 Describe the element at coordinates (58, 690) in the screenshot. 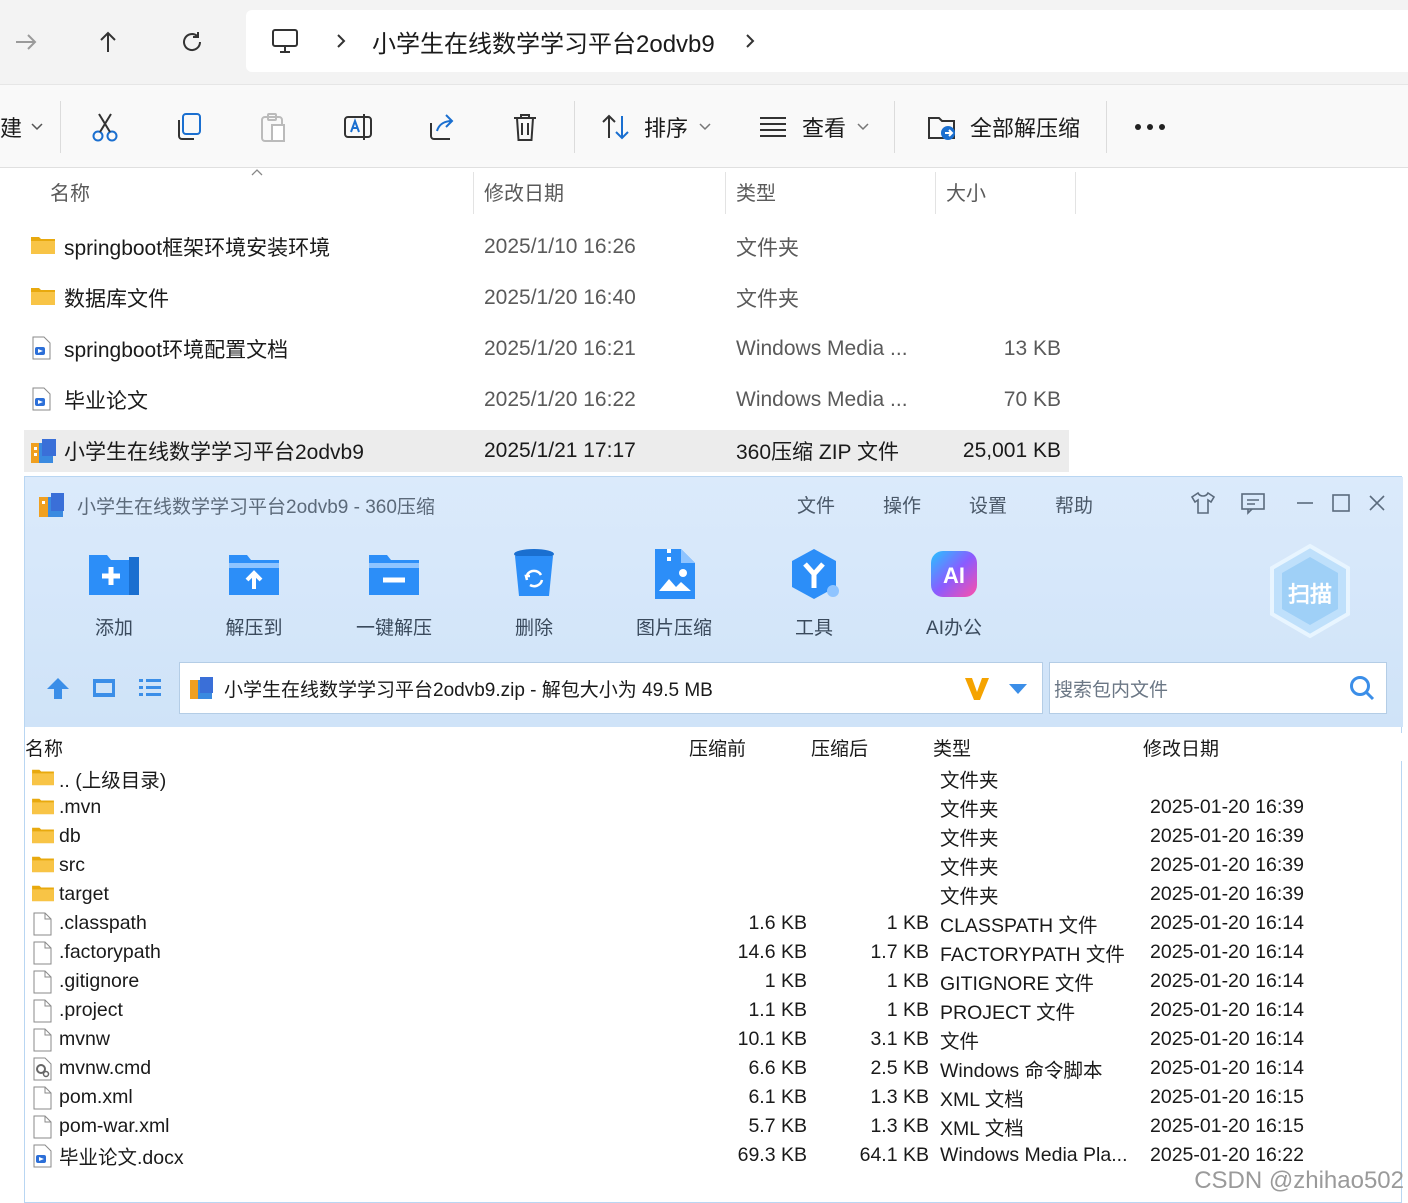

I see `up-level-button` at that location.